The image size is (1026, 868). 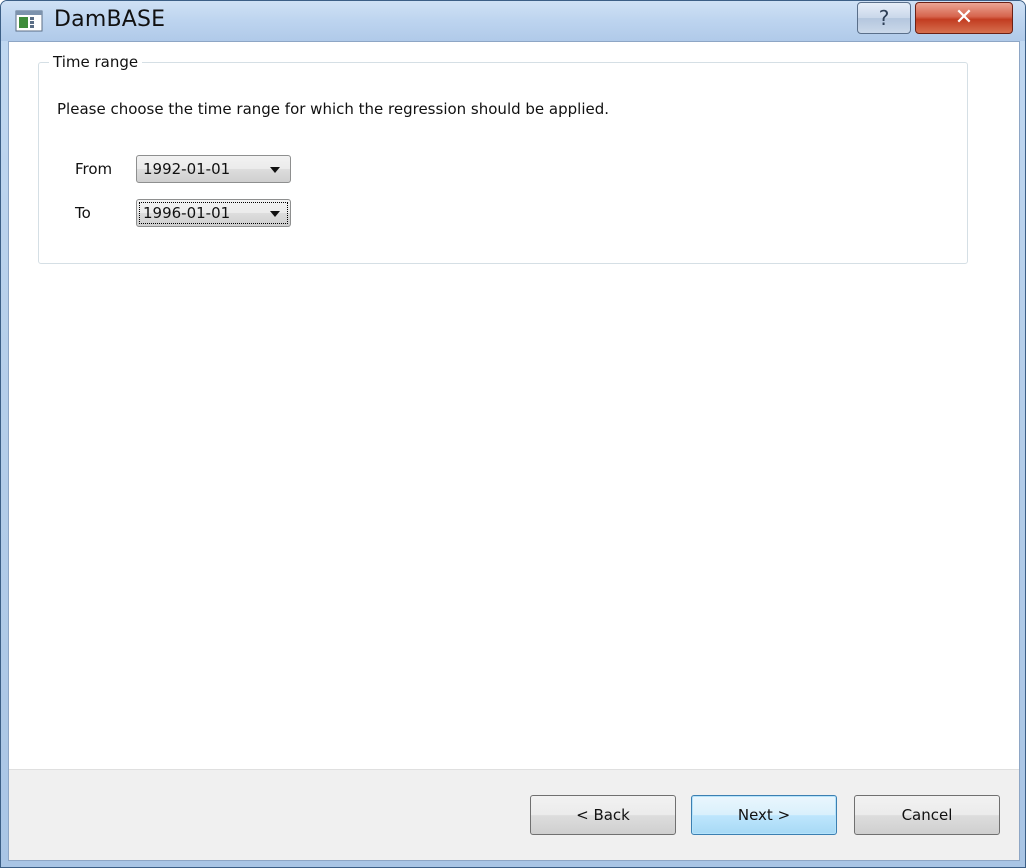 I want to click on group-title: Time range, so click(x=96, y=62).